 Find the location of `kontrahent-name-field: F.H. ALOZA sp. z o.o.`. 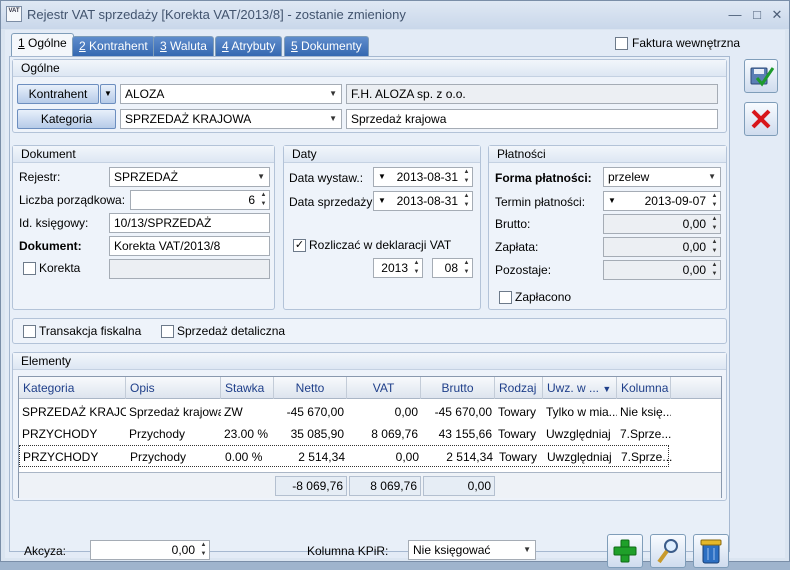

kontrahent-name-field: F.H. ALOZA sp. z o.o. is located at coordinates (532, 94).